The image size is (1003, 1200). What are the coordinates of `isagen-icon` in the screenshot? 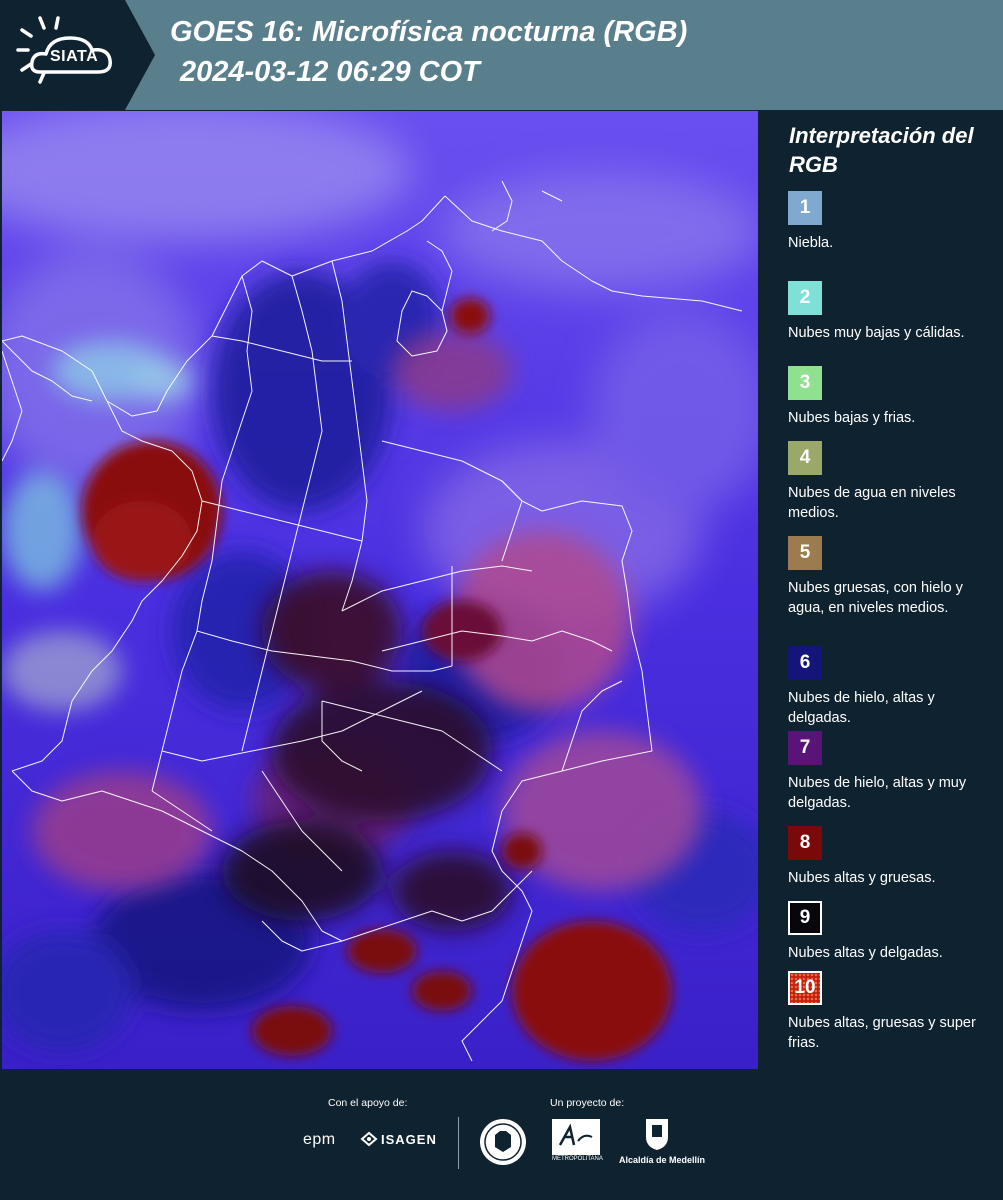 It's located at (369, 1139).